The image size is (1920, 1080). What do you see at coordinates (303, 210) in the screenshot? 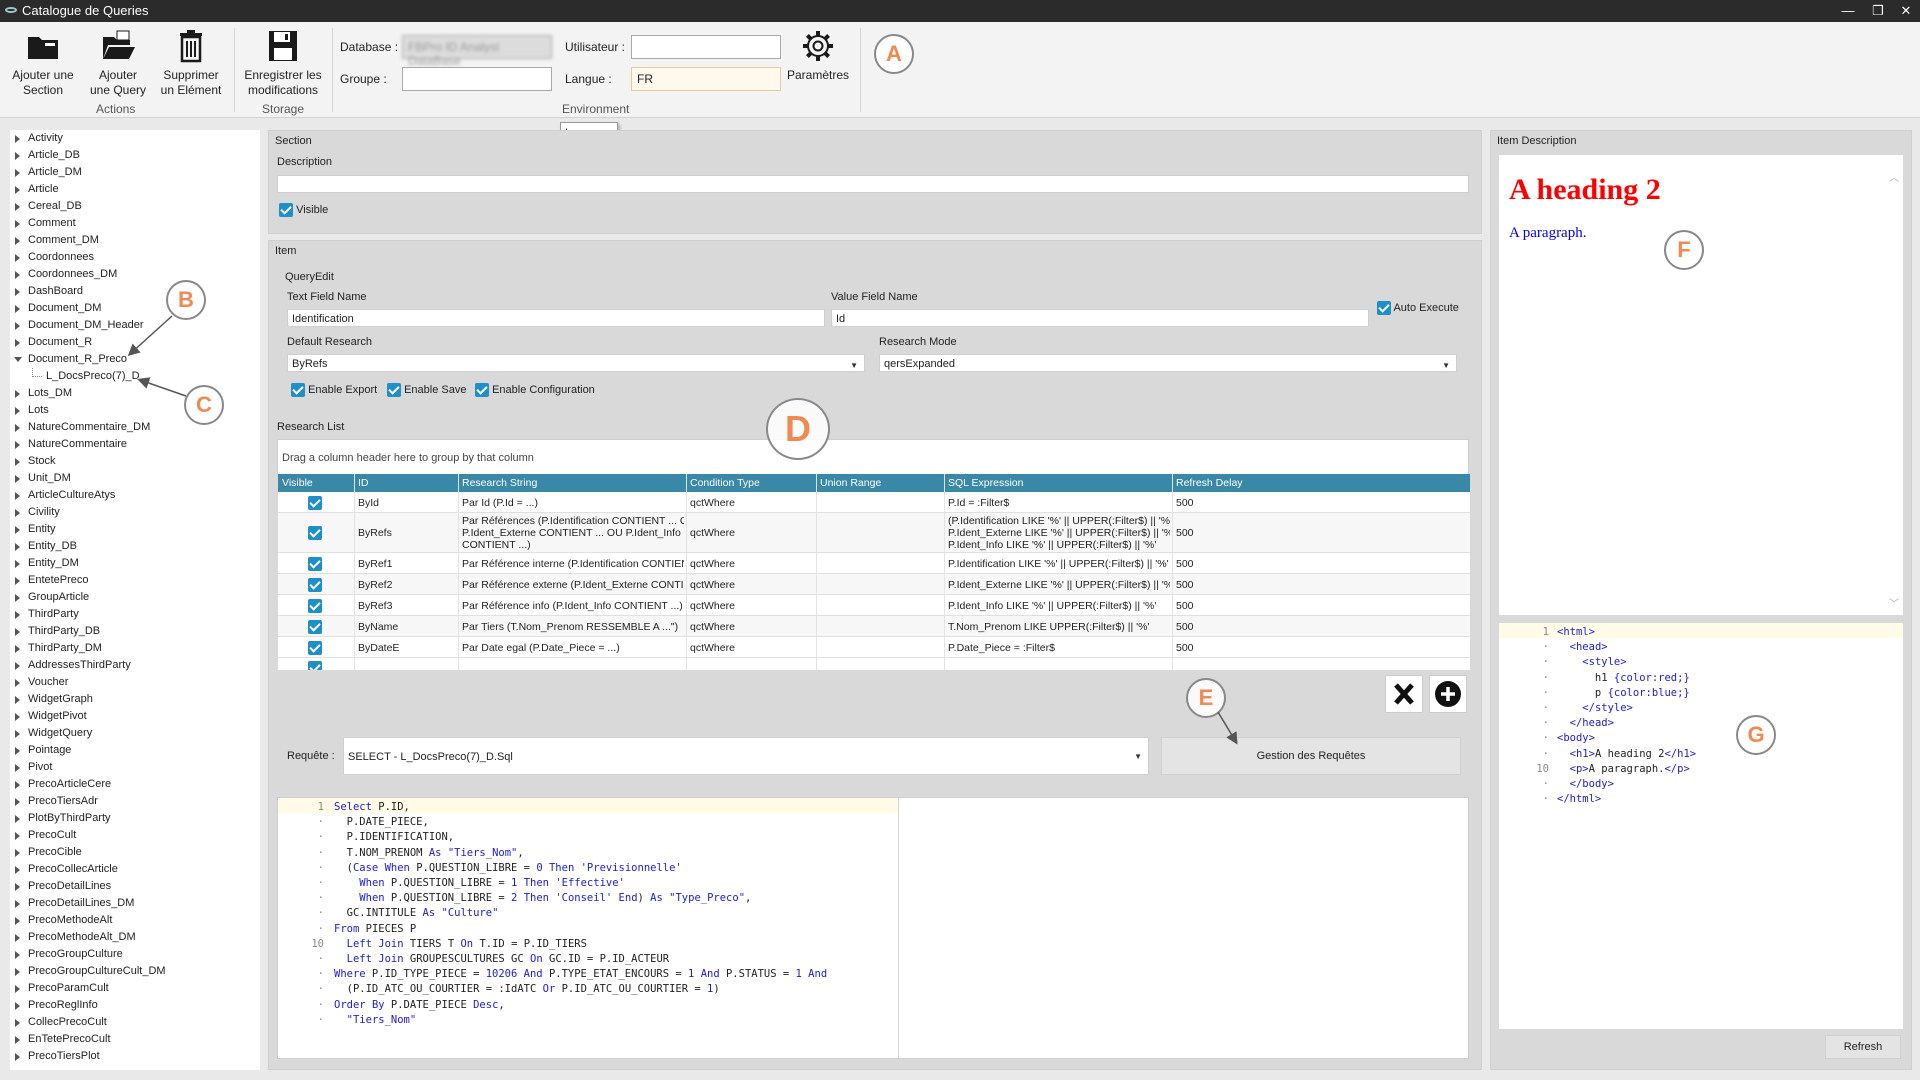
I see `visible-checkbox: Visible` at bounding box center [303, 210].